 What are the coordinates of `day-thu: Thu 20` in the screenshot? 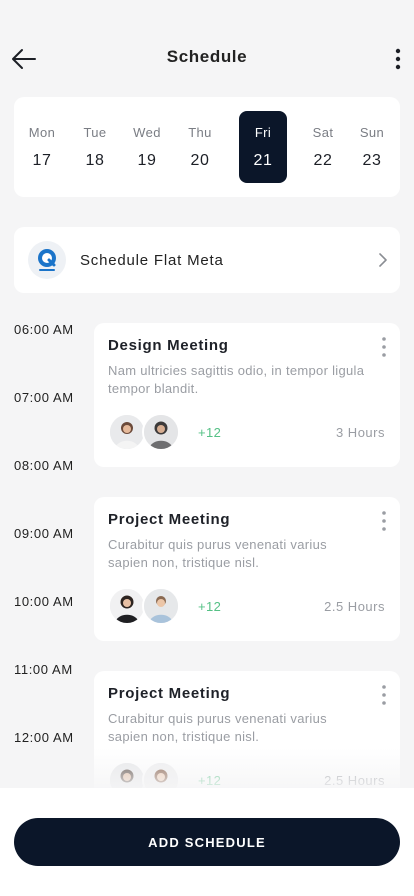 It's located at (200, 147).